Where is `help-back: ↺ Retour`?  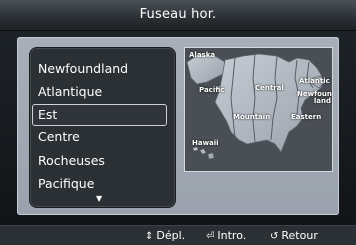
help-back: ↺ Retour is located at coordinates (294, 235).